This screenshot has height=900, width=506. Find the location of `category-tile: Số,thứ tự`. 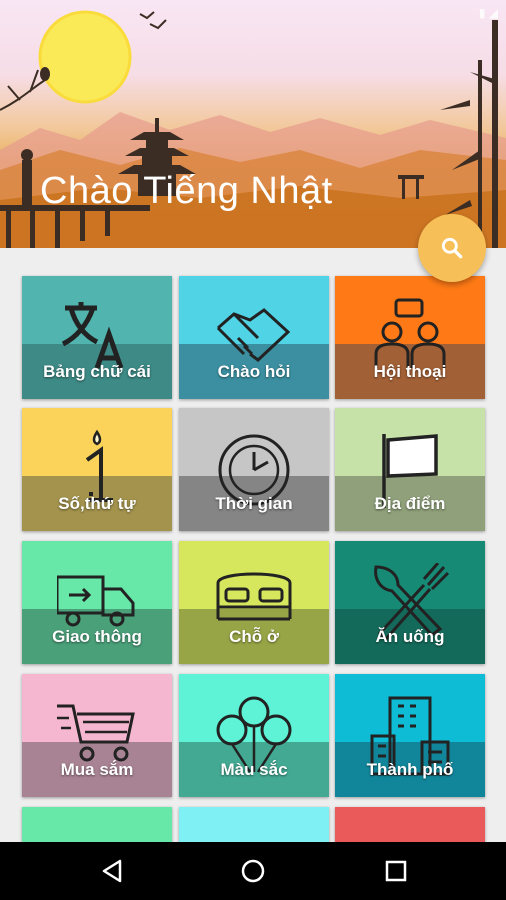

category-tile: Số,thứ tự is located at coordinates (97, 469).